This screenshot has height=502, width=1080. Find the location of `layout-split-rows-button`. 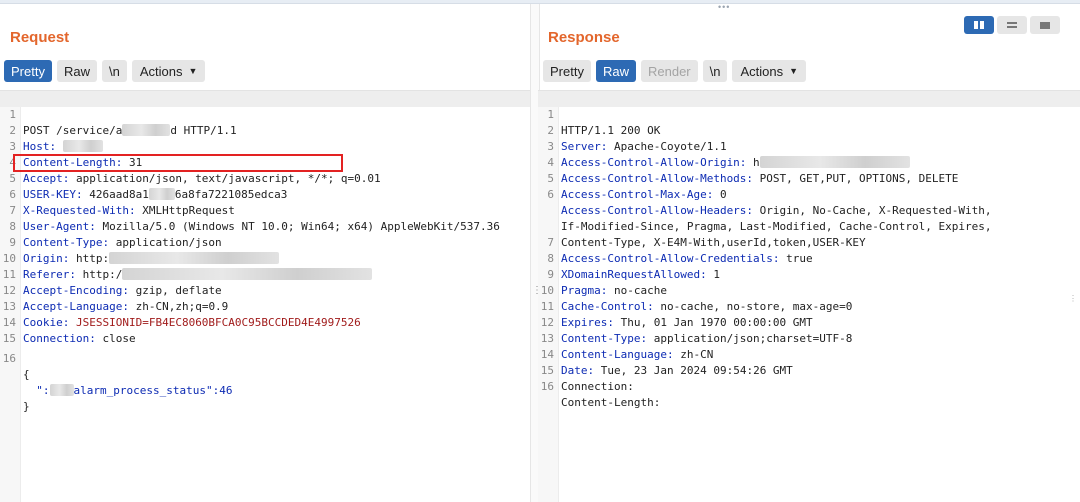

layout-split-rows-button is located at coordinates (1012, 25).